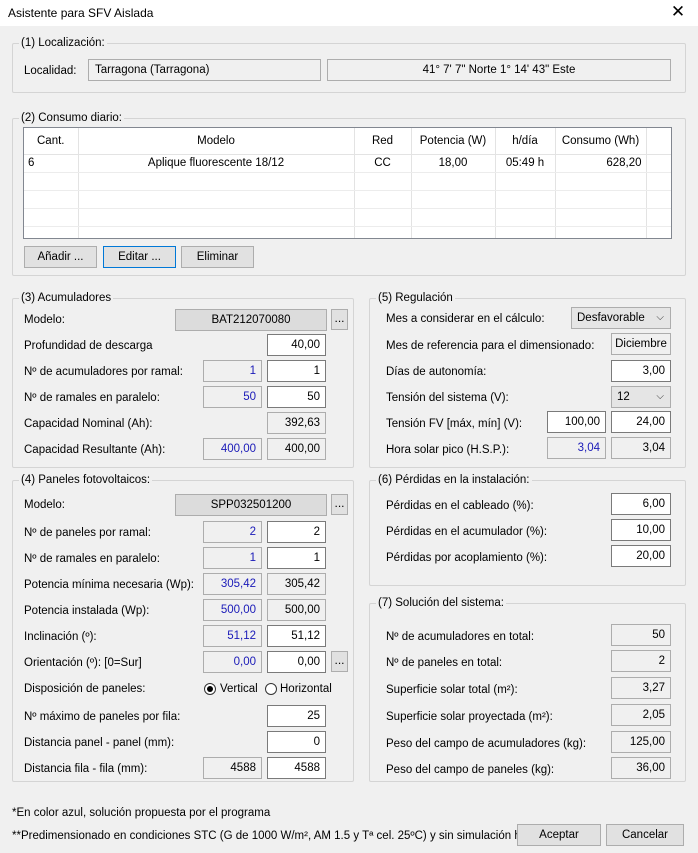 This screenshot has height=853, width=698. I want to click on tension-select: 12 ⌵, so click(641, 397).